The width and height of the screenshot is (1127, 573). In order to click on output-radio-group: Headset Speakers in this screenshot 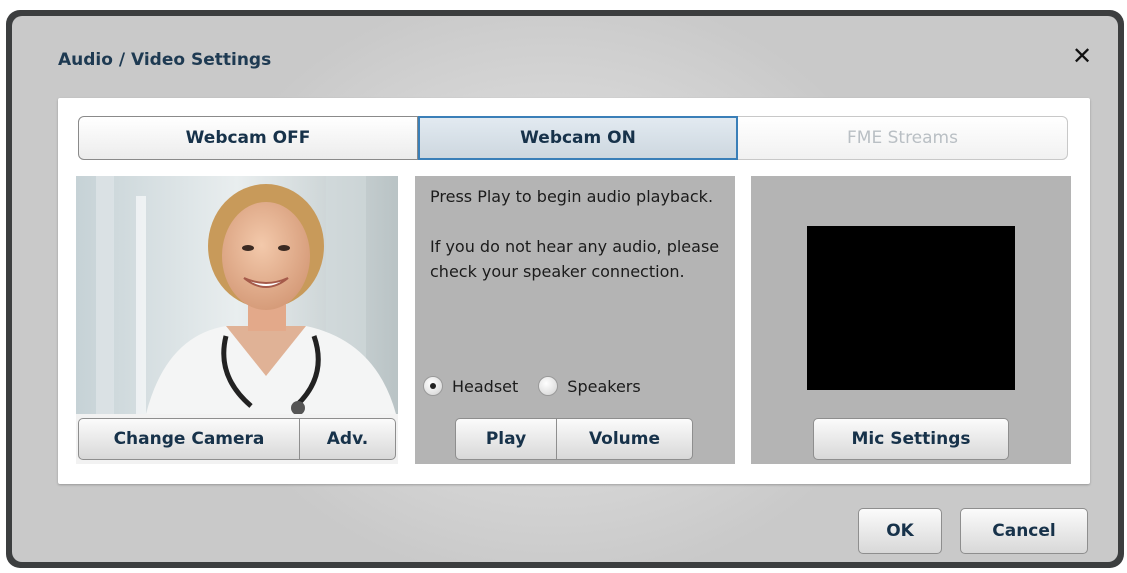, I will do `click(542, 386)`.